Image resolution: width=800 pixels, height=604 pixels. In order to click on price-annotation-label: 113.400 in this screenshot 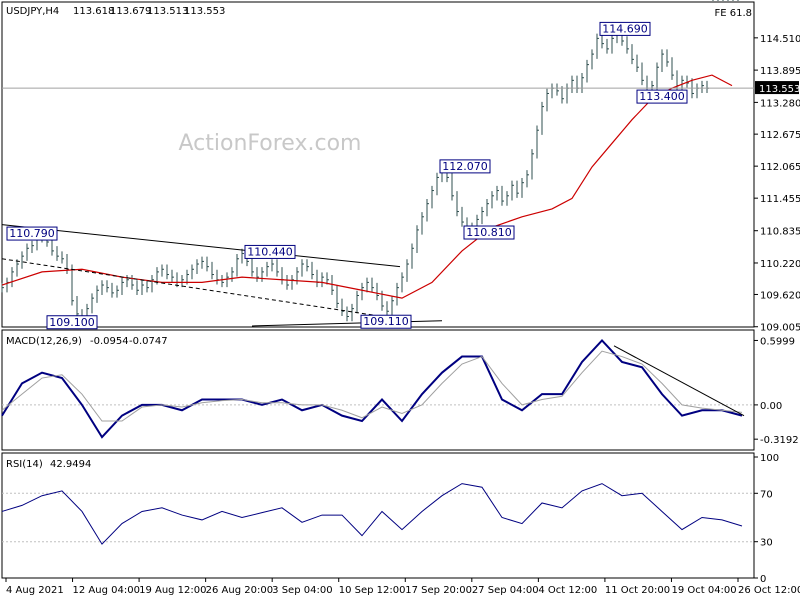, I will do `click(662, 96)`.